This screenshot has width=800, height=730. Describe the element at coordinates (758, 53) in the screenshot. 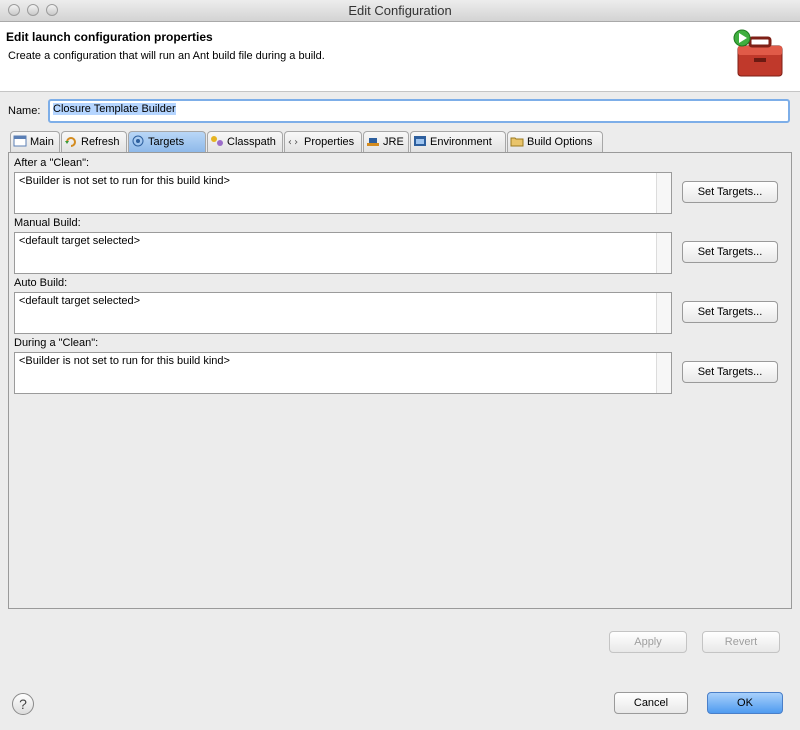

I see `ant-toolbox-icon` at that location.